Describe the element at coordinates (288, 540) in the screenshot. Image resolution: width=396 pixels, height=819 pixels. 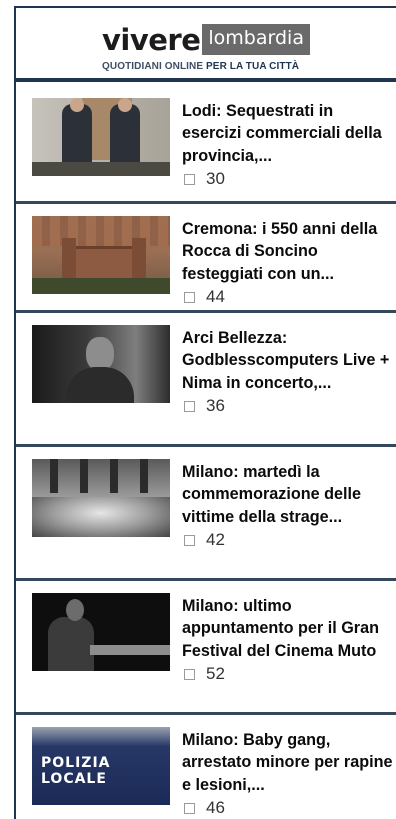
I see `comments-count: 42` at that location.